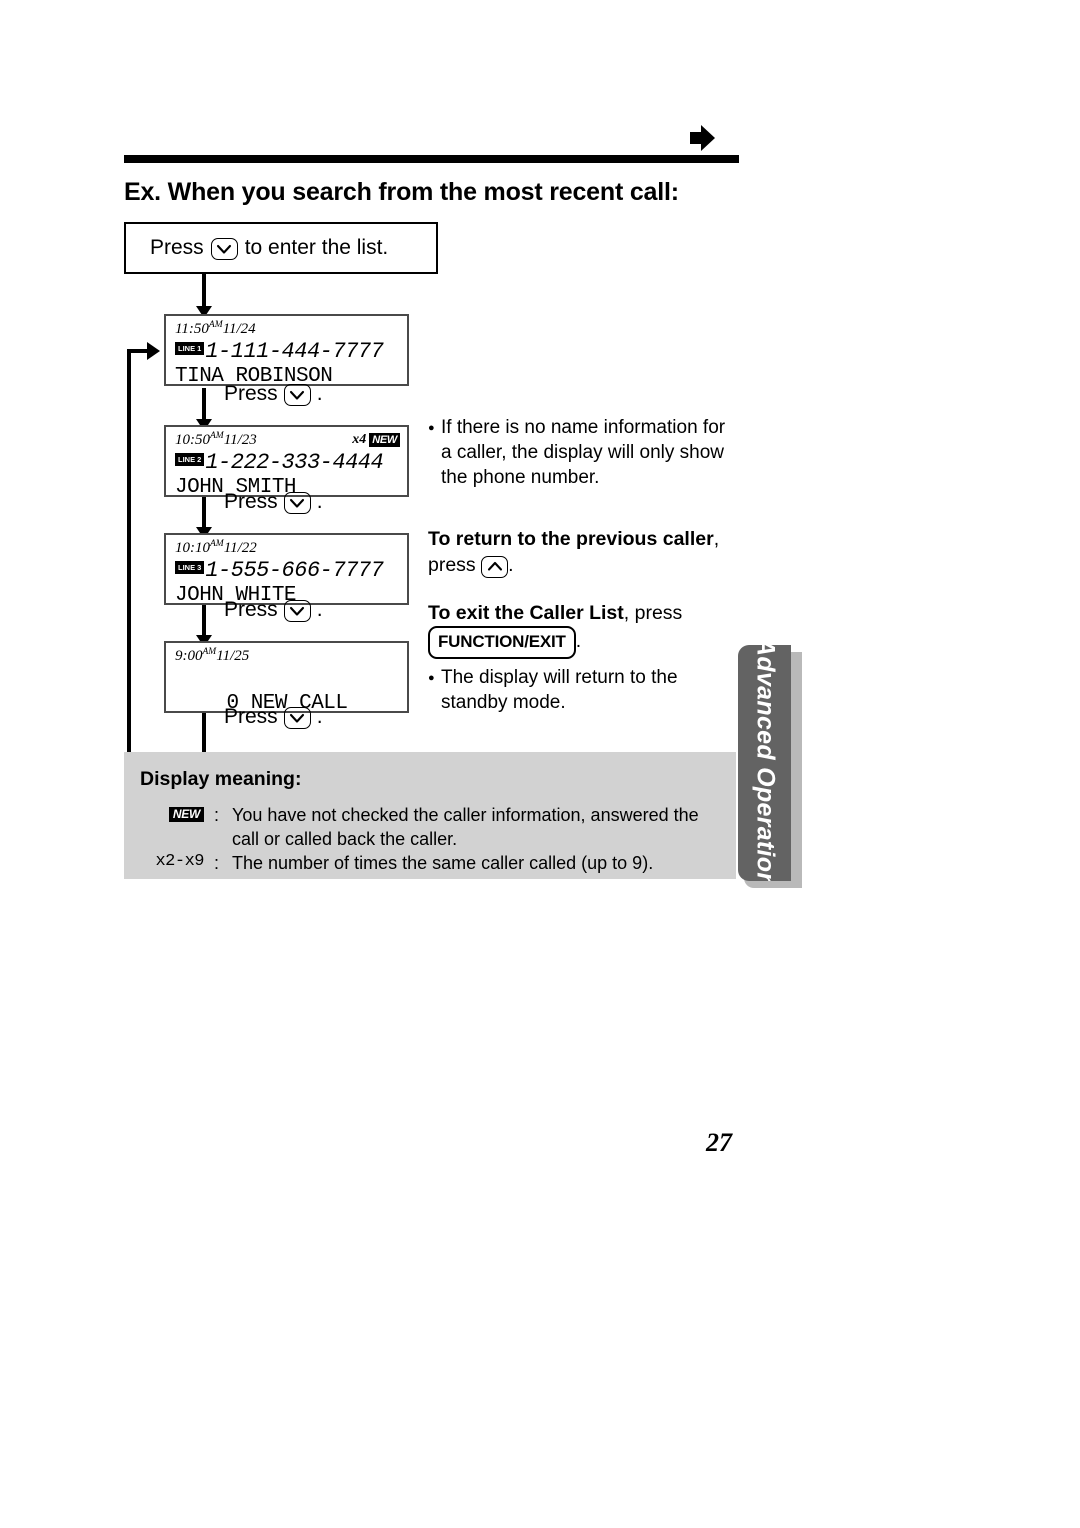 The height and width of the screenshot is (1528, 1080). What do you see at coordinates (511, 565) in the screenshot?
I see `note-return-period: .` at bounding box center [511, 565].